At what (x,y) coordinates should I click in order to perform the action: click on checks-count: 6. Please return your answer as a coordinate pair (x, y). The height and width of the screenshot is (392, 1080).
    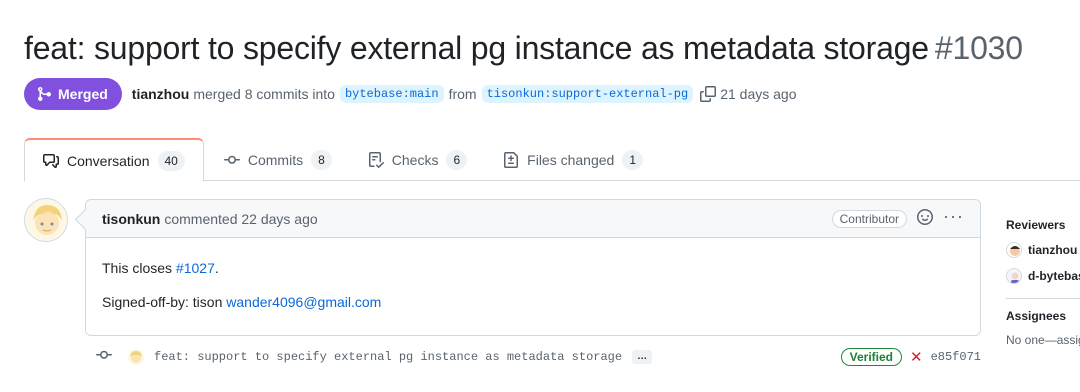
    Looking at the image, I should click on (457, 159).